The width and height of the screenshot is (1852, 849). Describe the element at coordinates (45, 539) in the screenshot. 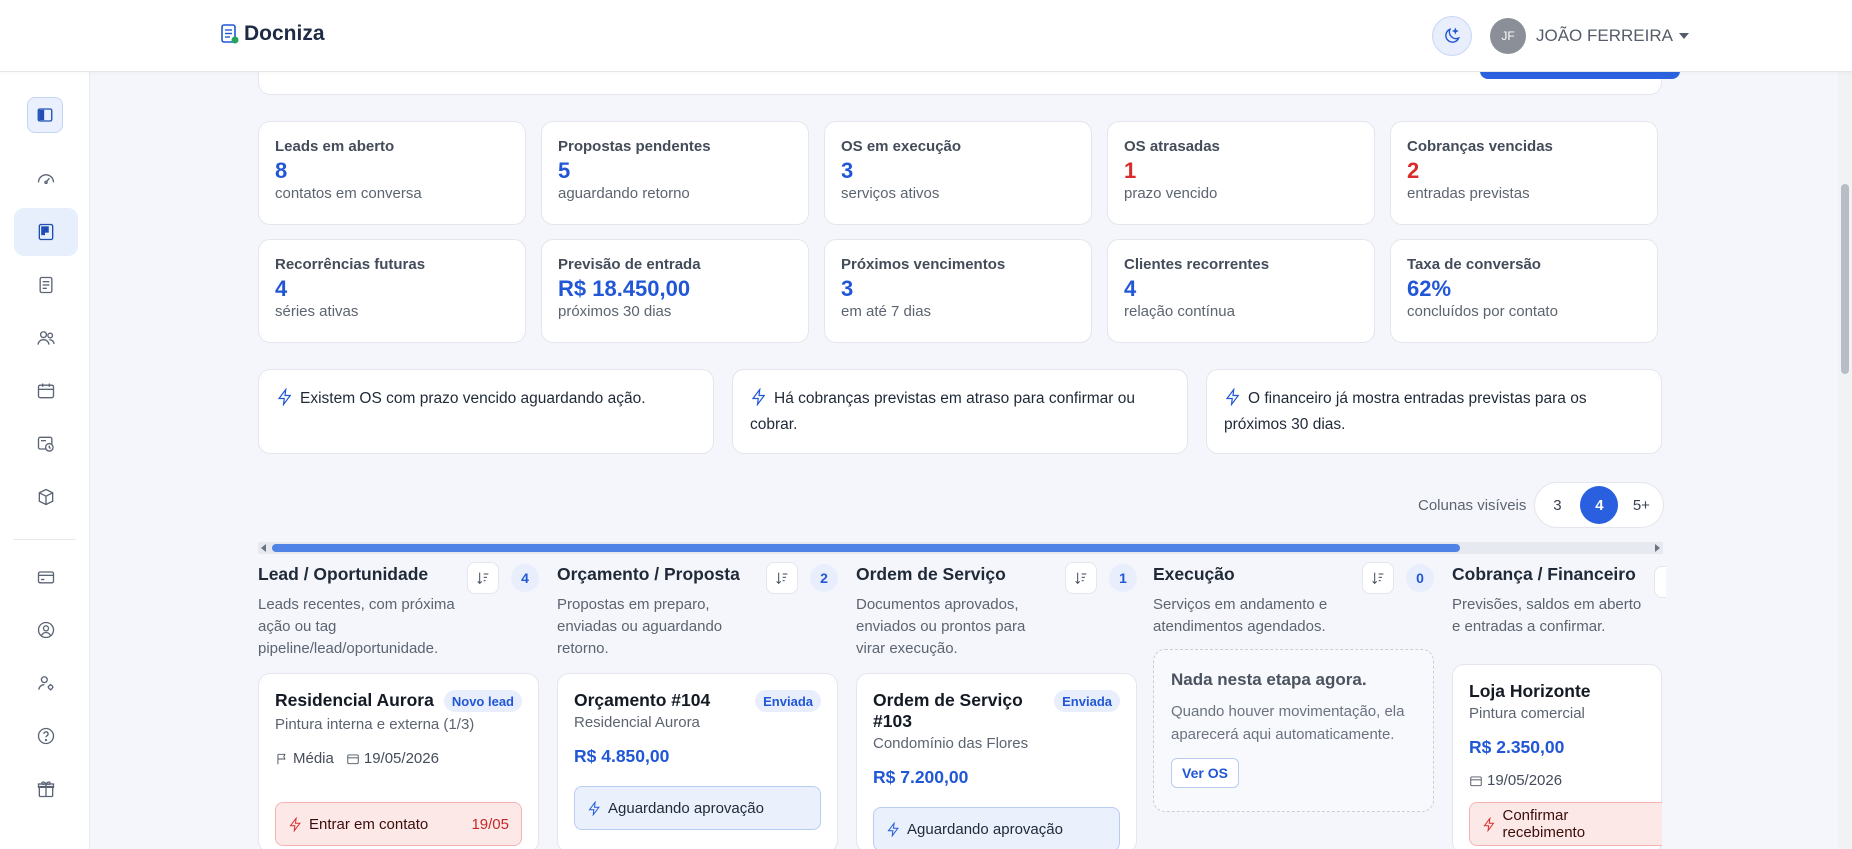

I see `sidebar-divider` at that location.